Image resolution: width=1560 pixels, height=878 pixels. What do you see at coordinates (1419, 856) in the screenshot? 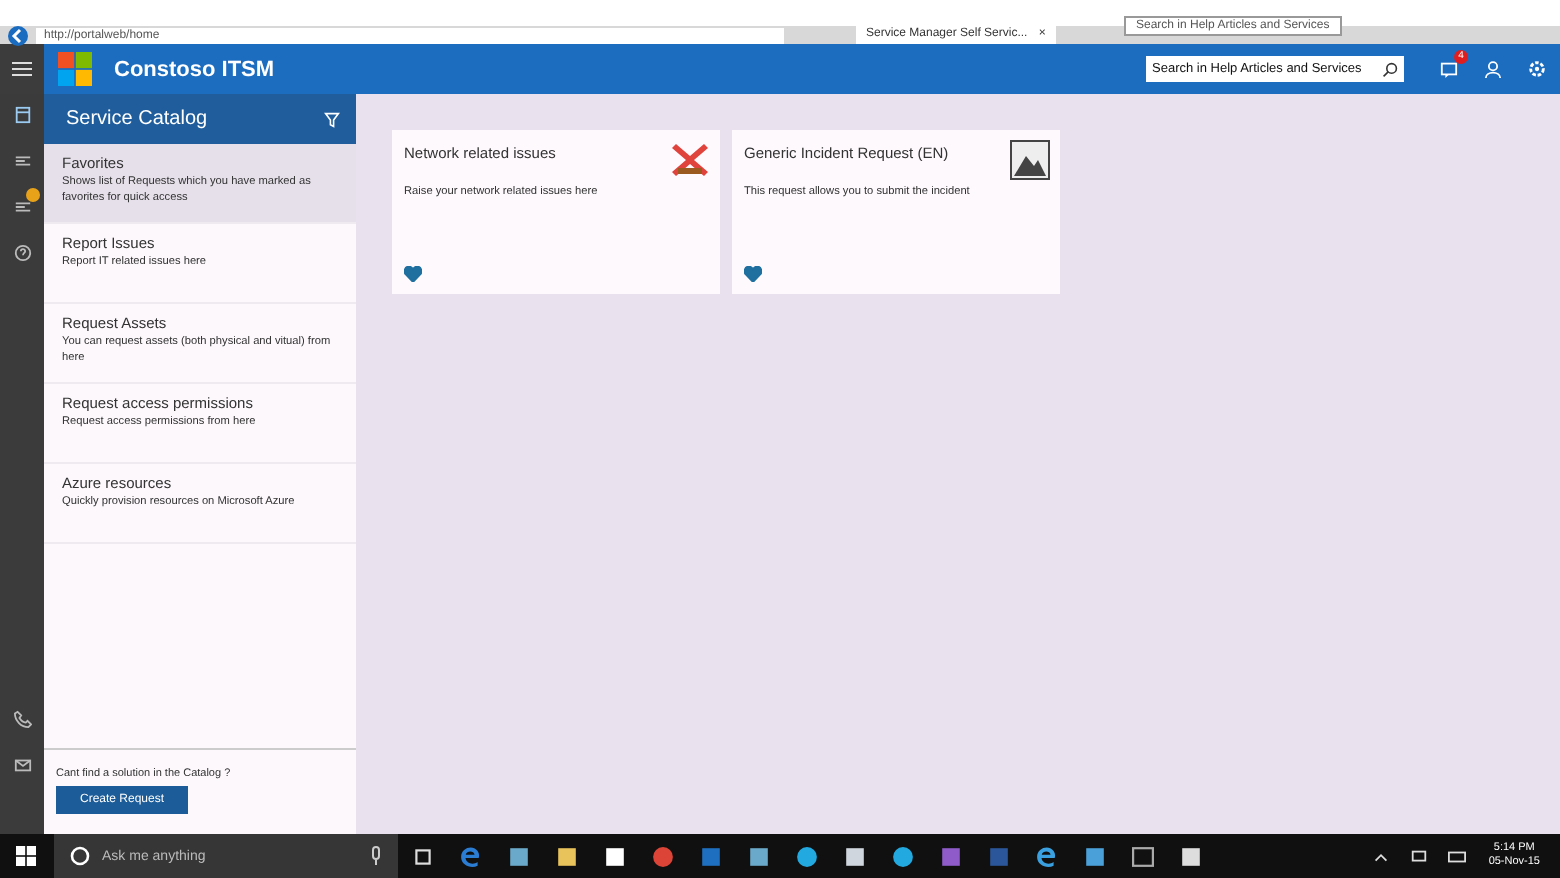
I see `message-icon` at bounding box center [1419, 856].